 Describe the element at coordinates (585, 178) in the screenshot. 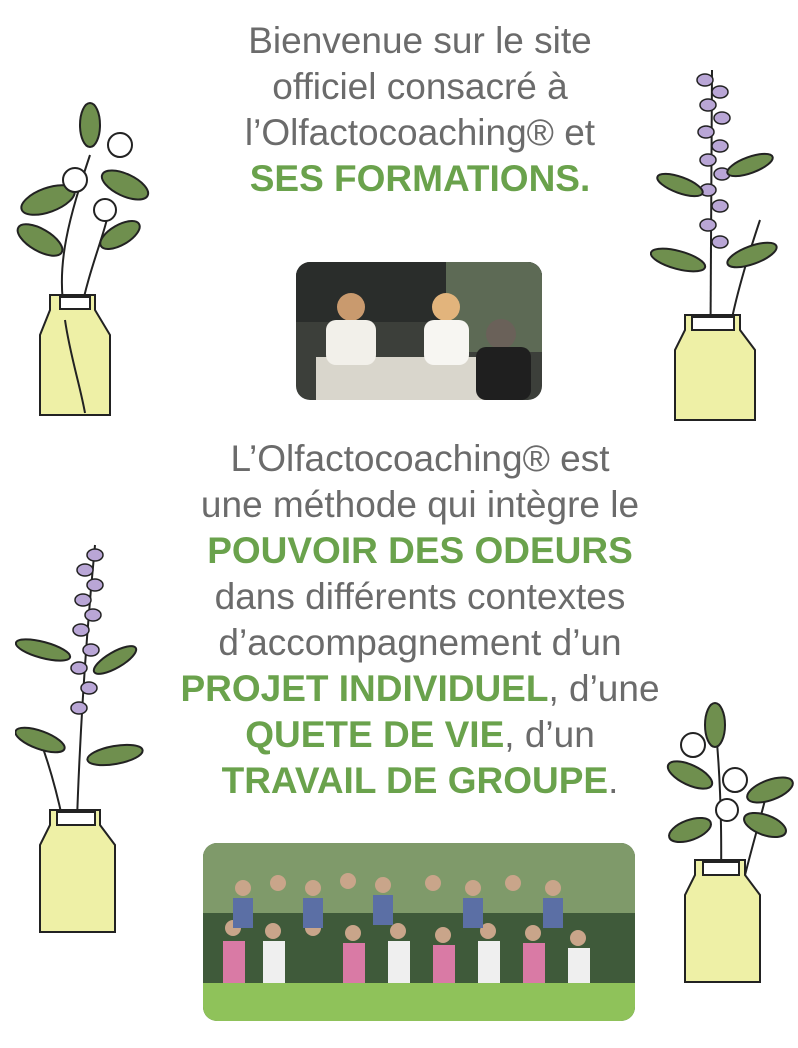

I see `intro-end-punct: .` at that location.